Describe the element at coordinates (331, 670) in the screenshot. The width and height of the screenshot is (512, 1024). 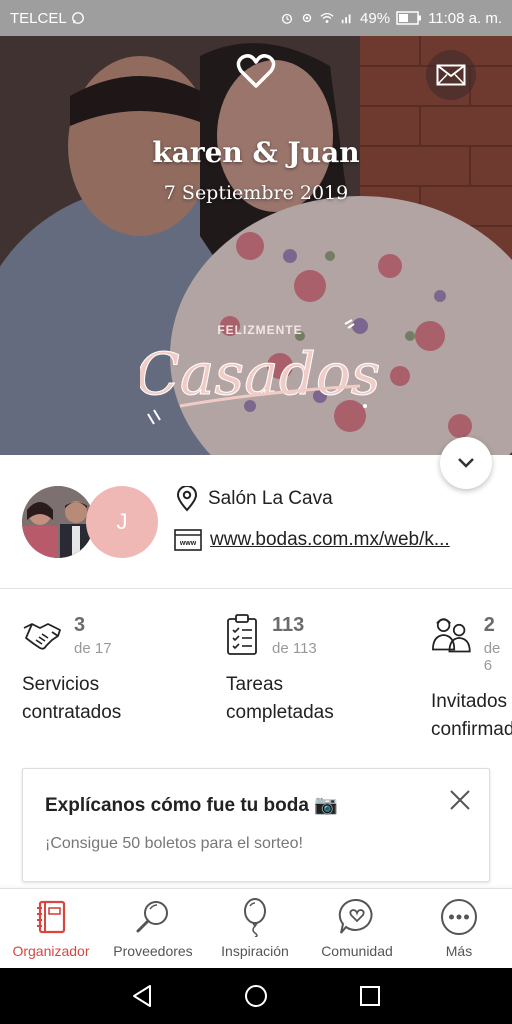
I see `stat-tasks: 113 de 113 Tareas completadas` at that location.